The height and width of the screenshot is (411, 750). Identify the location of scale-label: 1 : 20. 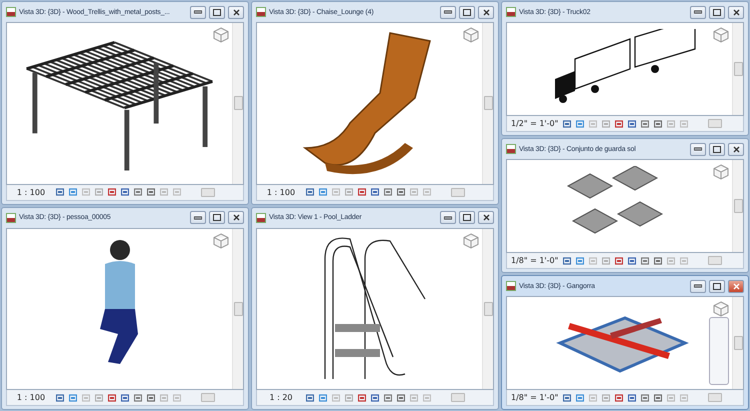
(281, 397).